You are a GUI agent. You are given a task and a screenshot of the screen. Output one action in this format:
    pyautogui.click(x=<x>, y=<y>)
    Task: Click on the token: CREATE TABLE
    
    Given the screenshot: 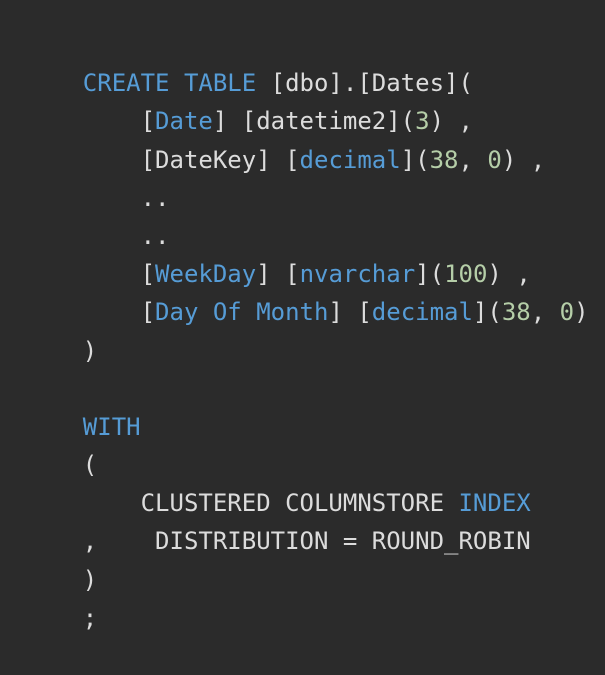 What is the action you would take?
    pyautogui.click(x=169, y=83)
    